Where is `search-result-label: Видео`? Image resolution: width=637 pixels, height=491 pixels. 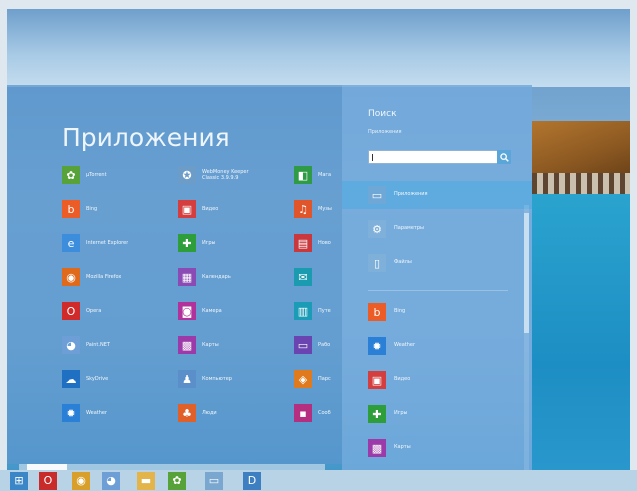 search-result-label: Видео is located at coordinates (402, 379).